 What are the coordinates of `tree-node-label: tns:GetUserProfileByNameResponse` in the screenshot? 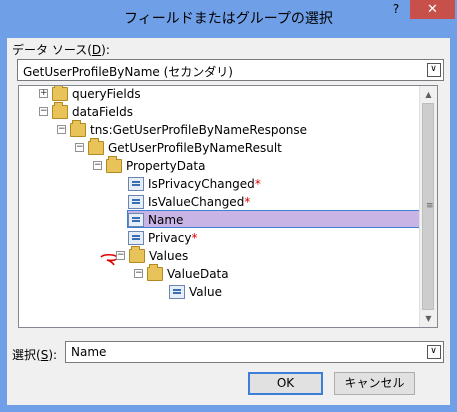 It's located at (199, 130).